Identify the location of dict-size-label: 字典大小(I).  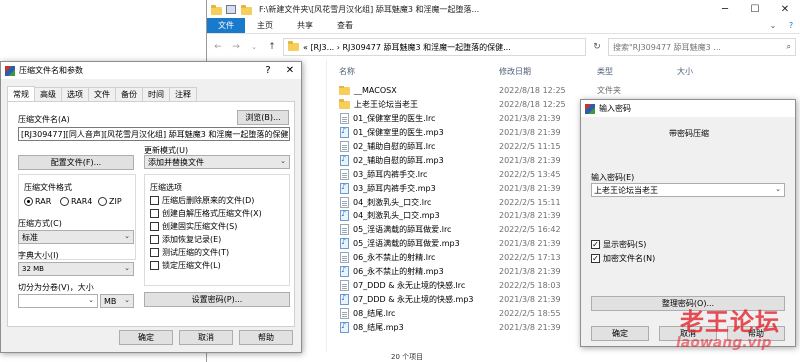
(38, 255).